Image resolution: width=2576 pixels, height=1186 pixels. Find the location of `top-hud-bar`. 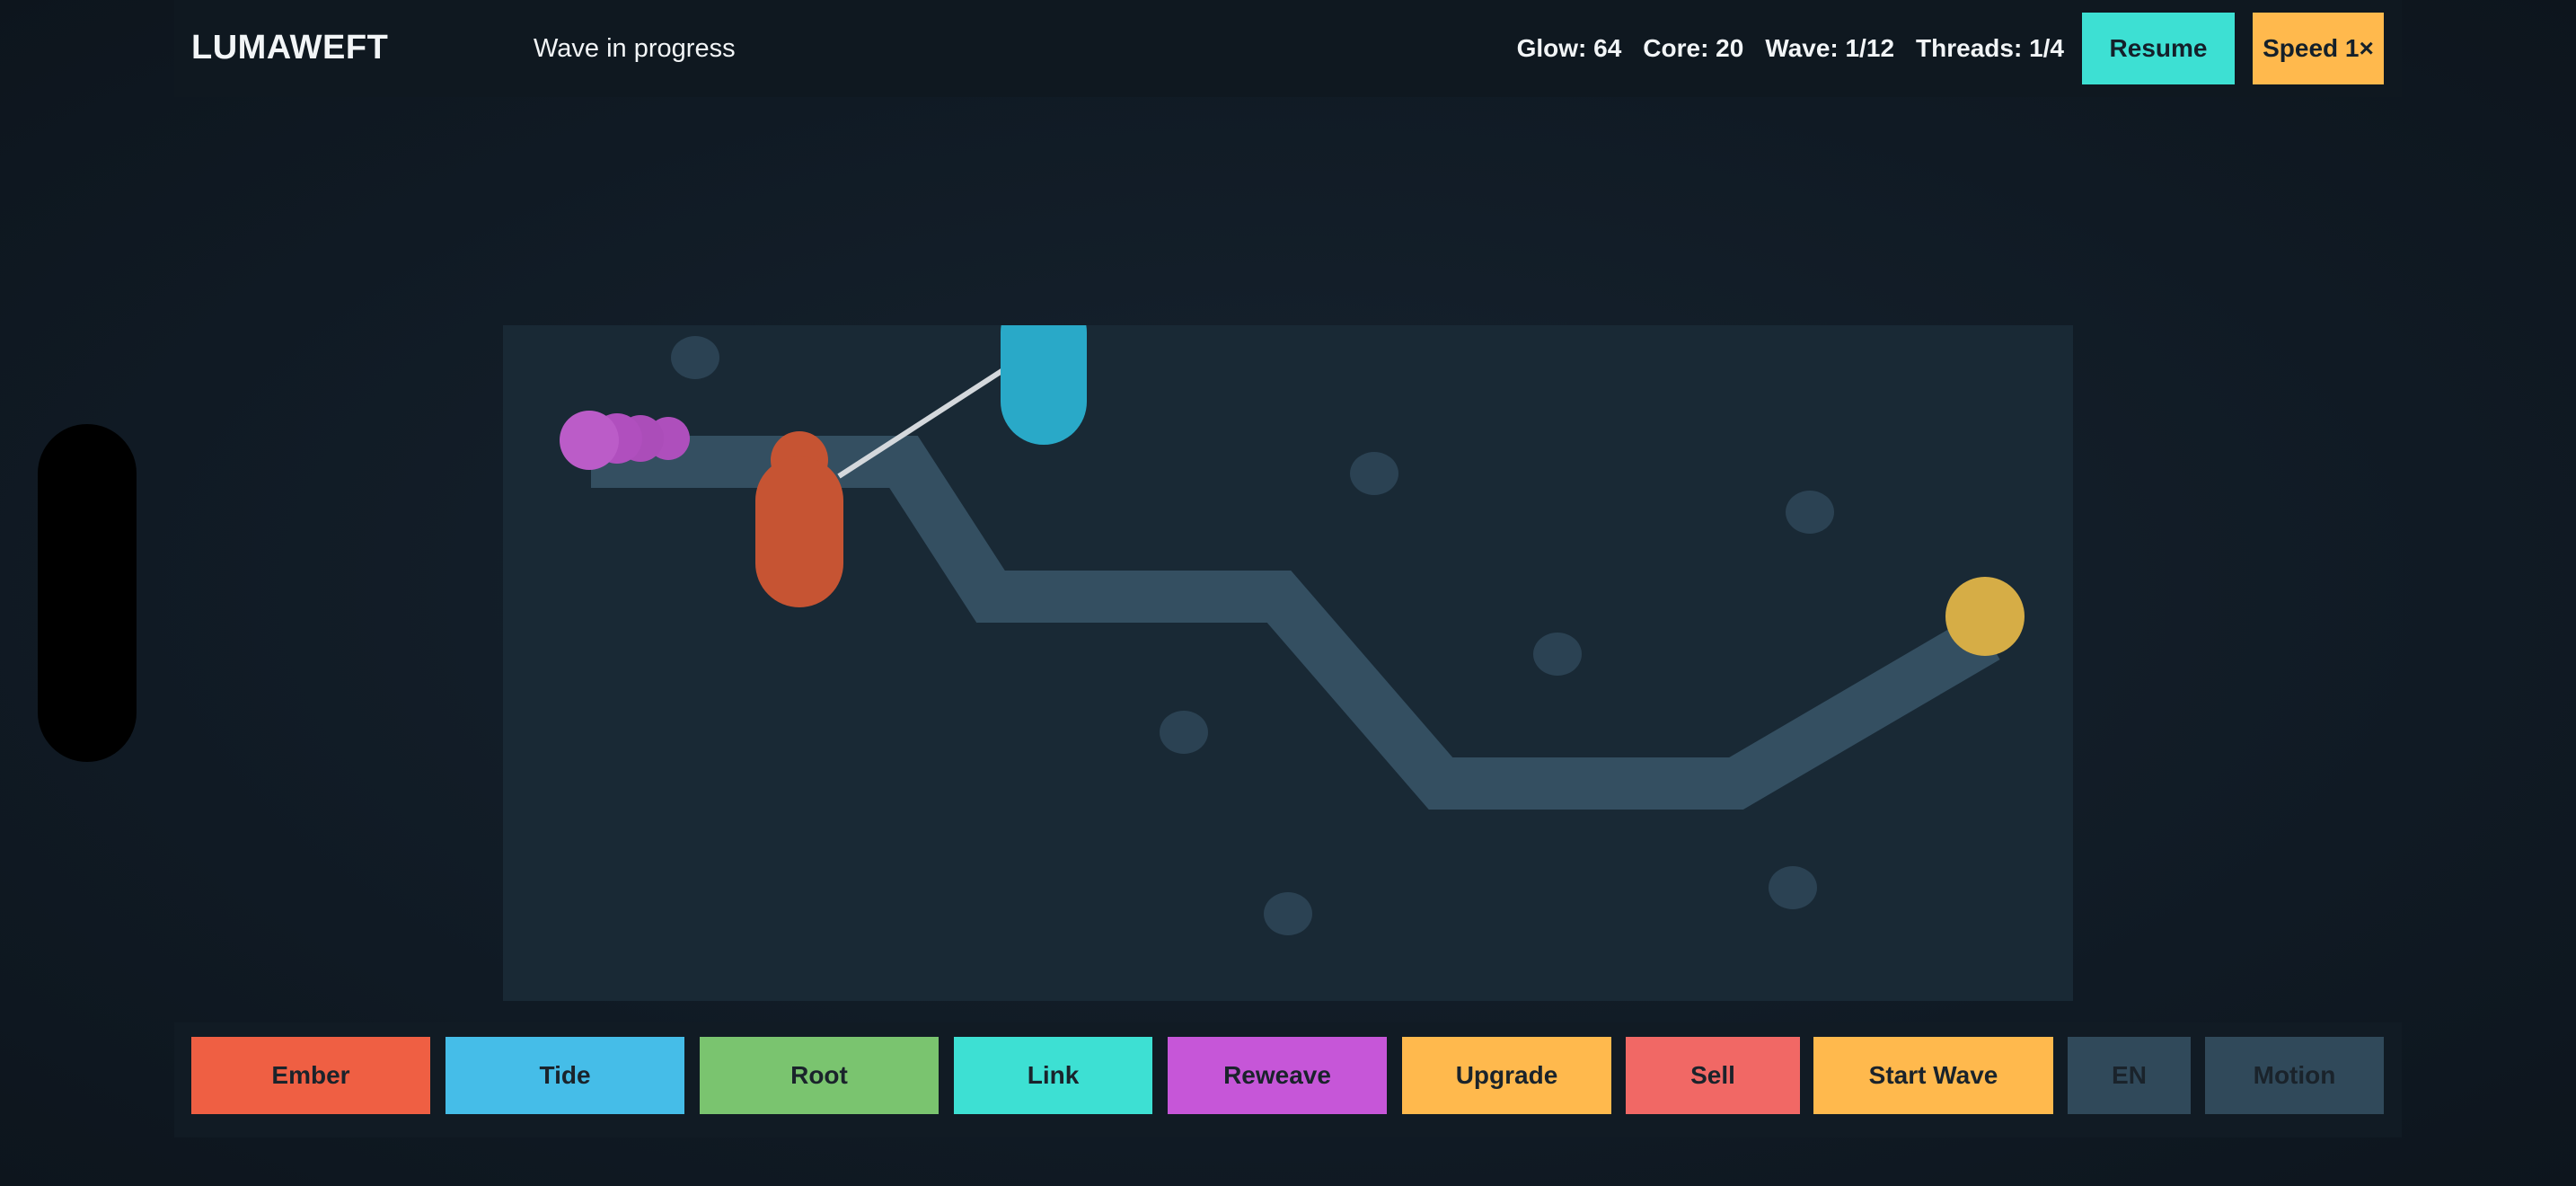

top-hud-bar is located at coordinates (1288, 48).